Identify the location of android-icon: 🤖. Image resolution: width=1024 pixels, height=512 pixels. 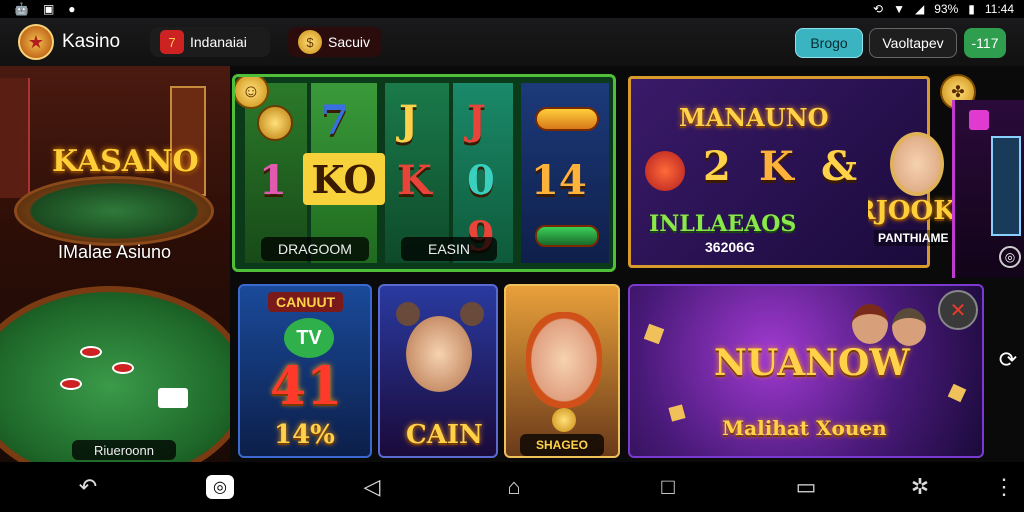
(21, 9).